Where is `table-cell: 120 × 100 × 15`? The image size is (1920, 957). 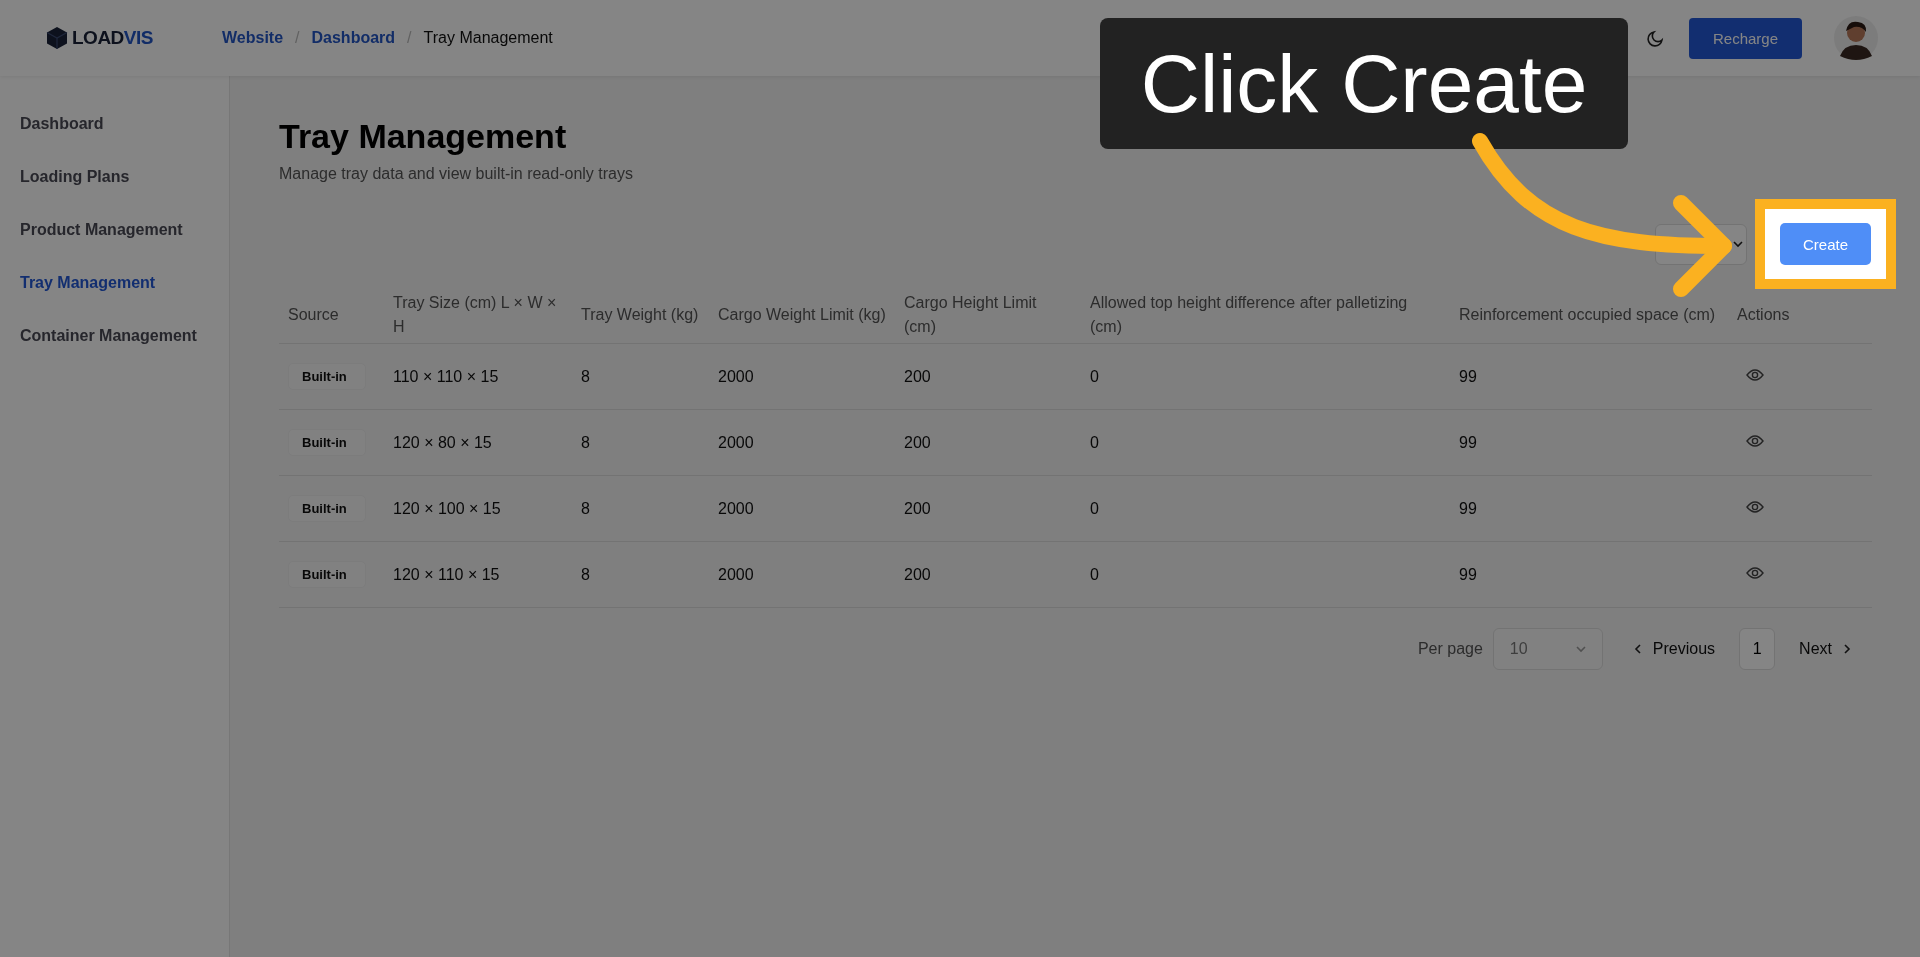 table-cell: 120 × 100 × 15 is located at coordinates (478, 508).